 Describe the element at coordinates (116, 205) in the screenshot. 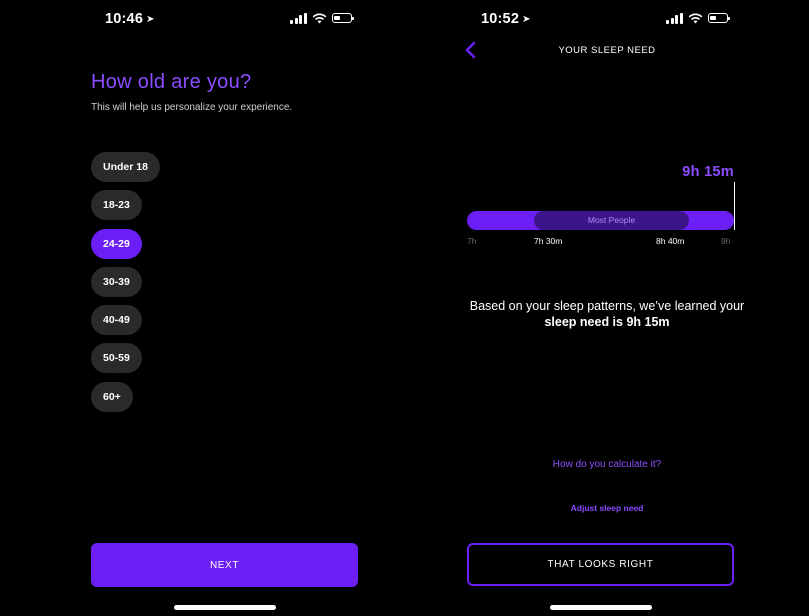

I see `age-option-18-23: 18-23` at that location.